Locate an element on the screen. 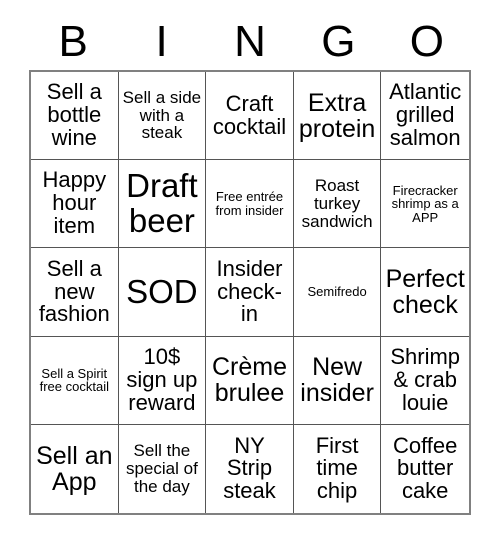  bingo-cell: Sell a bottle wine is located at coordinates (75, 116).